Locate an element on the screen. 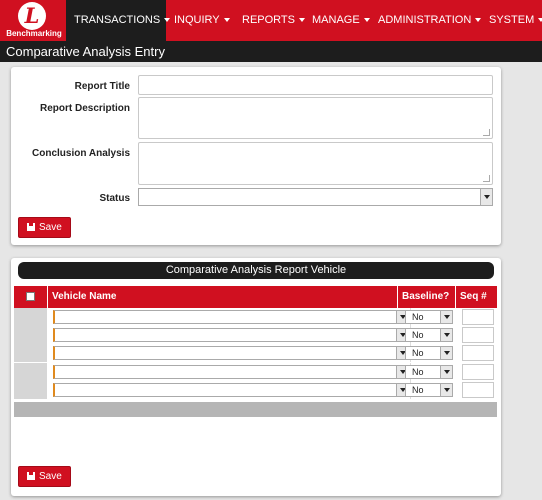  benchmarking-logo: L Benchmarking is located at coordinates (33, 20).